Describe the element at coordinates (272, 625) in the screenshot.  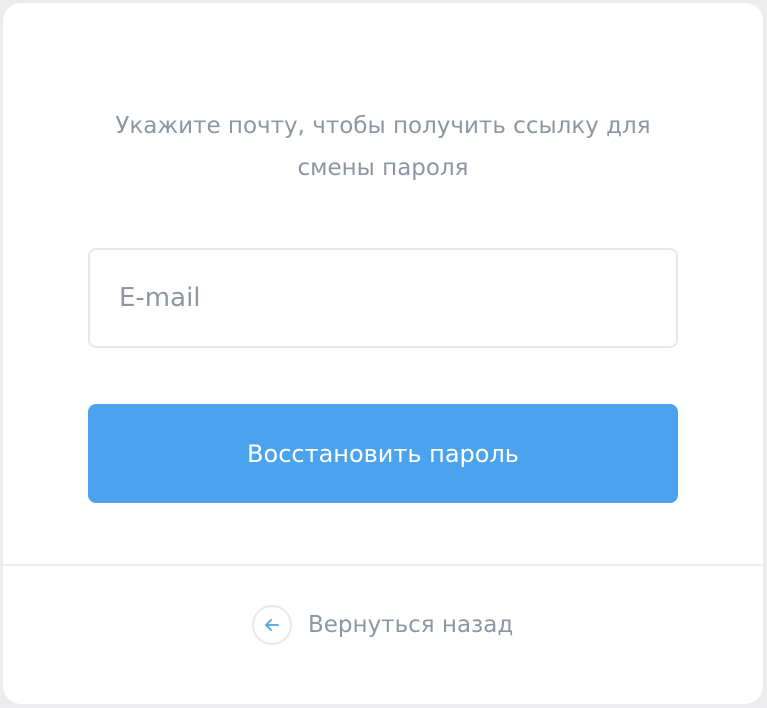
I see `arrow-left-icon` at that location.